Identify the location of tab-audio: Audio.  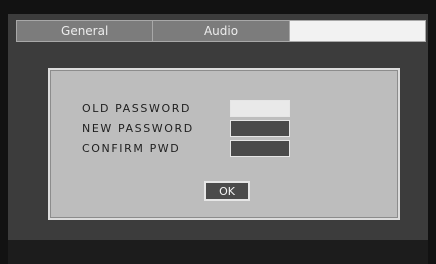
(221, 31).